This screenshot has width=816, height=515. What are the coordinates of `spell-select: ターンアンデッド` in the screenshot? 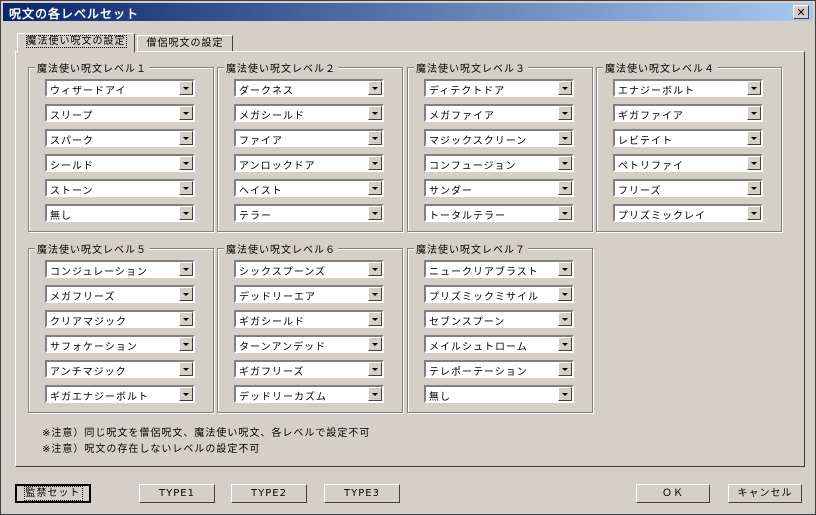 It's located at (309, 344).